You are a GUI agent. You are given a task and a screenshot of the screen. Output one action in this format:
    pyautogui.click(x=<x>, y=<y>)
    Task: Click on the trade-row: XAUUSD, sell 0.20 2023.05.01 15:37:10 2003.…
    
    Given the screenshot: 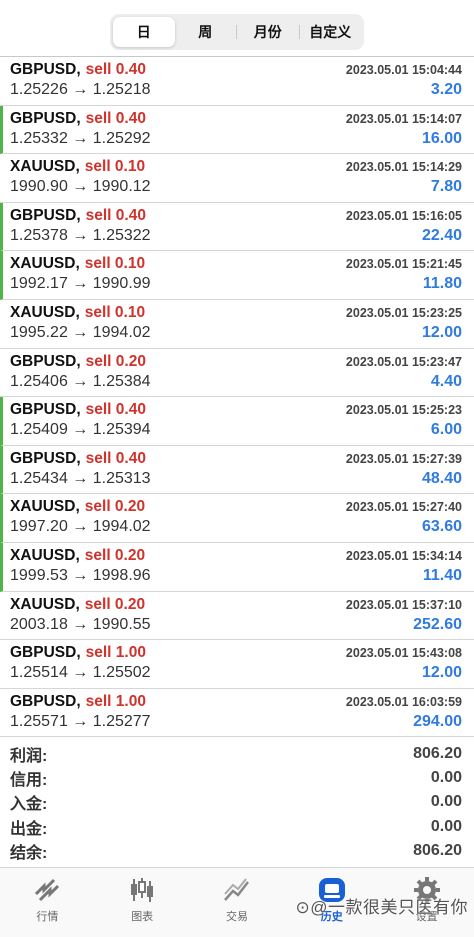 What is the action you would take?
    pyautogui.click(x=237, y=616)
    